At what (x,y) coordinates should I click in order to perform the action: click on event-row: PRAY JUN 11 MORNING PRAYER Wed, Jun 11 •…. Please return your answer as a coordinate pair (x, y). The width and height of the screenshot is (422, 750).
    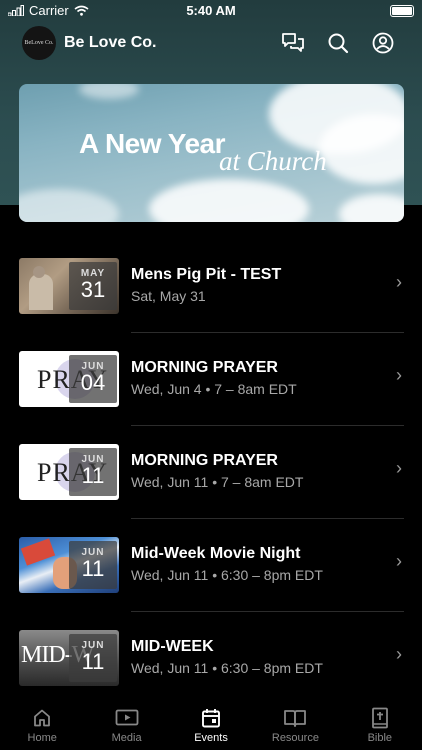
    Looking at the image, I should click on (211, 472).